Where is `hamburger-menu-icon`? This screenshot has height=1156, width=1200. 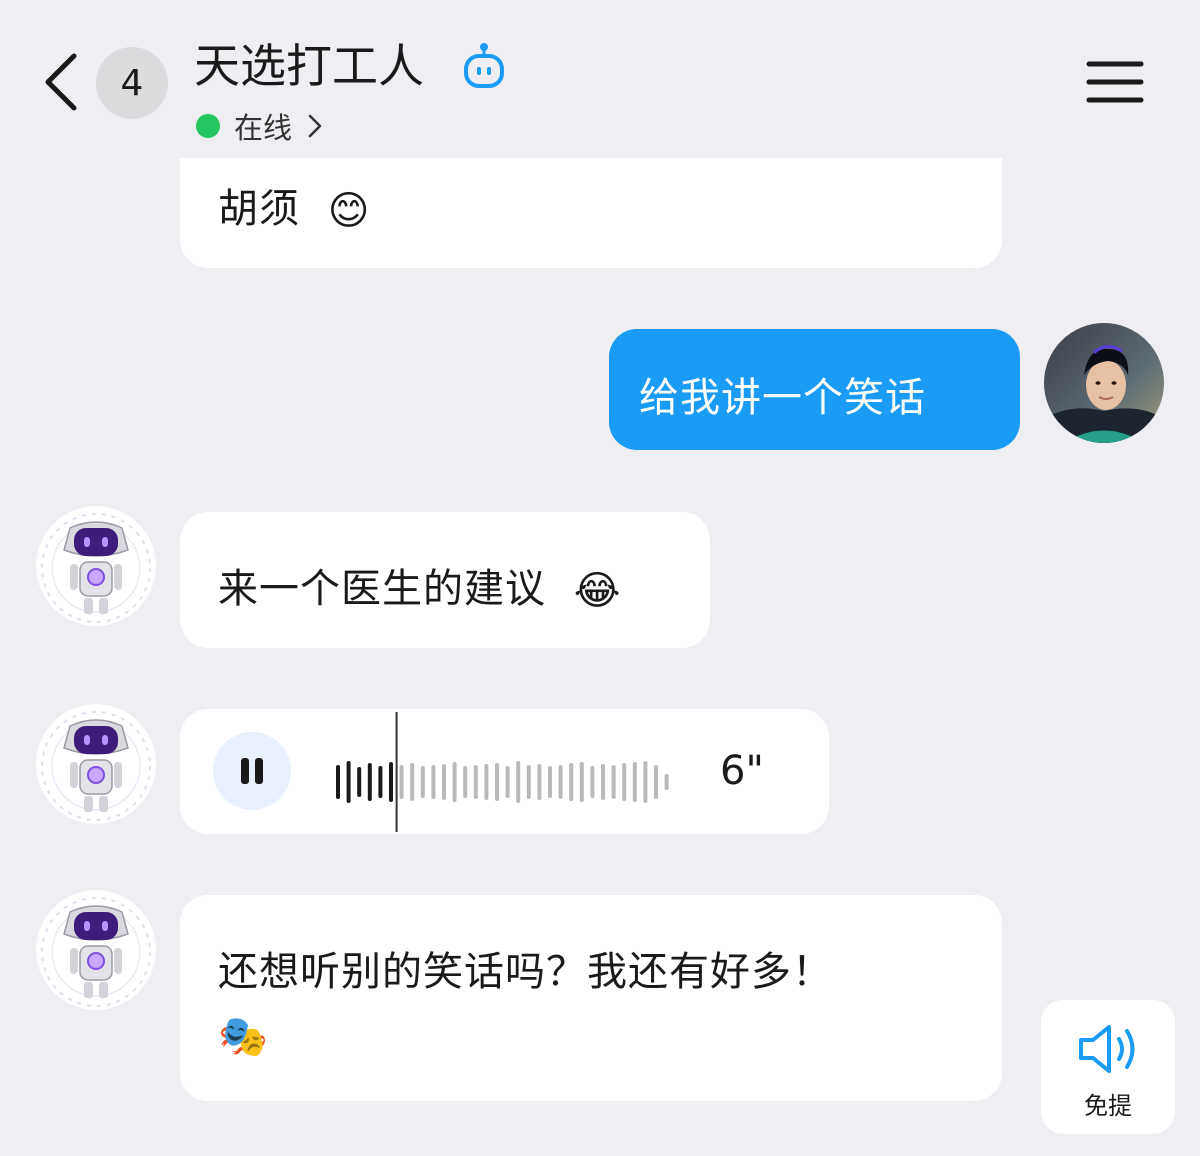
hamburger-menu-icon is located at coordinates (1115, 82).